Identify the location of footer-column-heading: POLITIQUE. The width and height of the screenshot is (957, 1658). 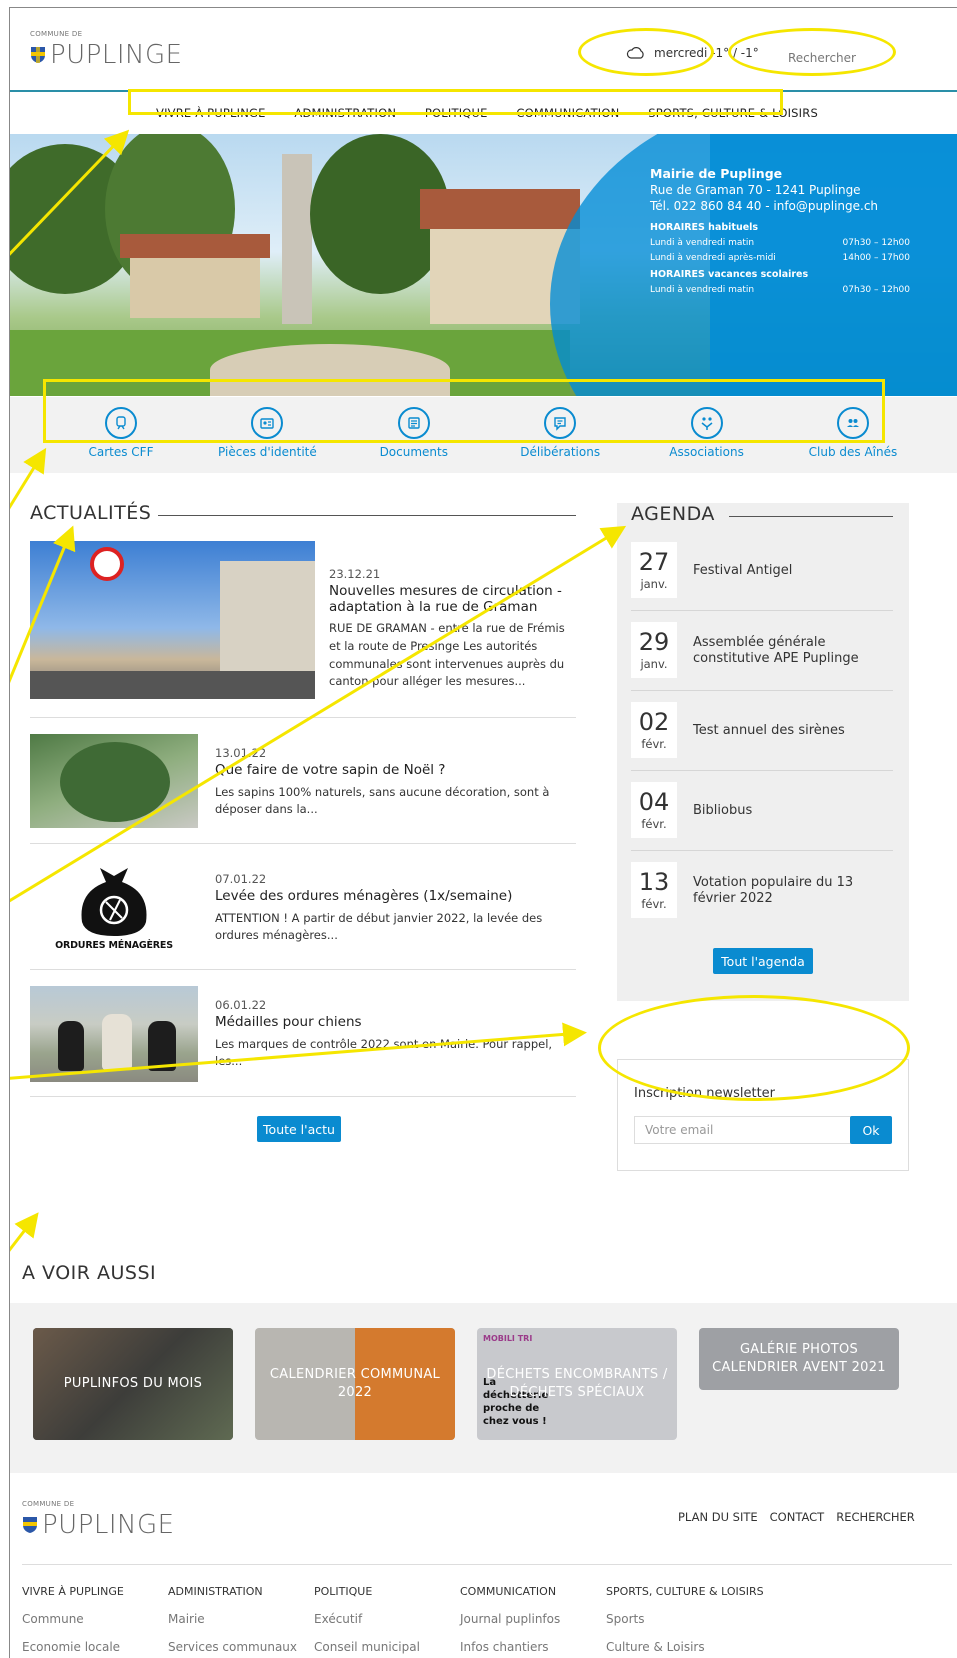
(387, 1591).